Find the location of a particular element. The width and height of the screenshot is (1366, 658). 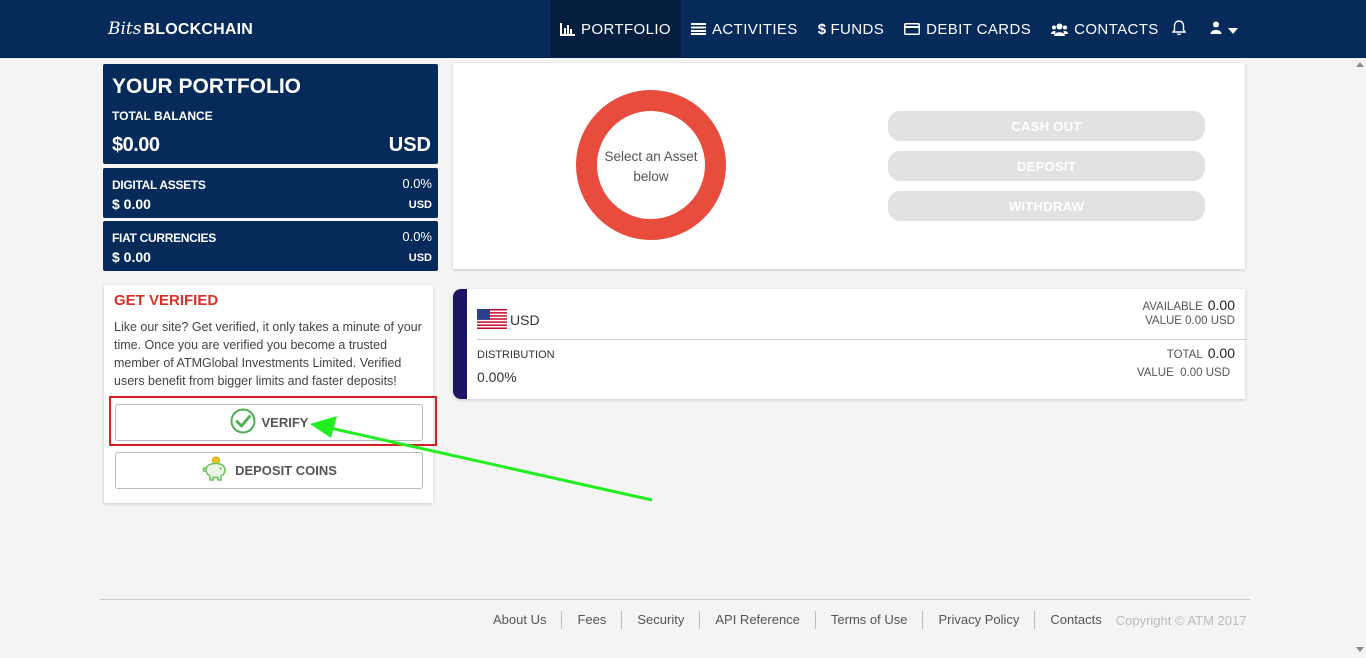

fiat-currencies-label: FIAT CURRENCIES is located at coordinates (164, 238).